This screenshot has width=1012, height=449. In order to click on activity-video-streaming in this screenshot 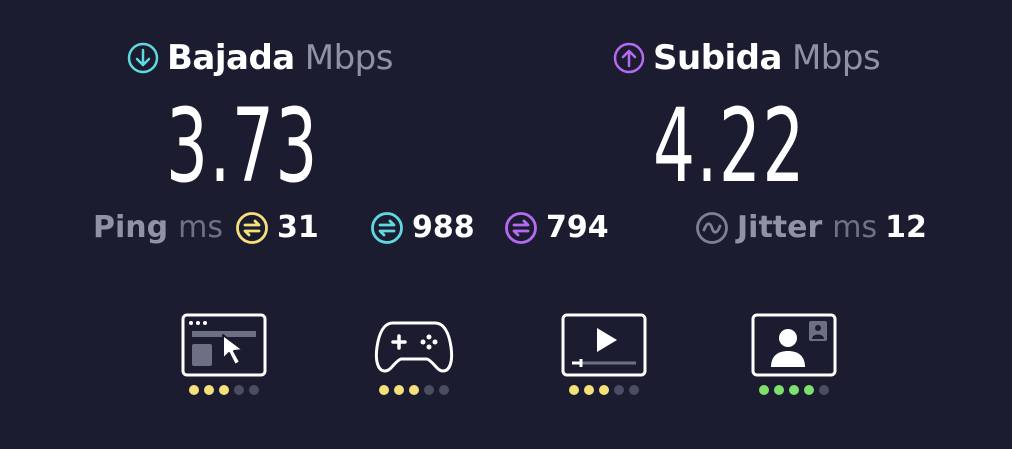, I will do `click(604, 354)`.